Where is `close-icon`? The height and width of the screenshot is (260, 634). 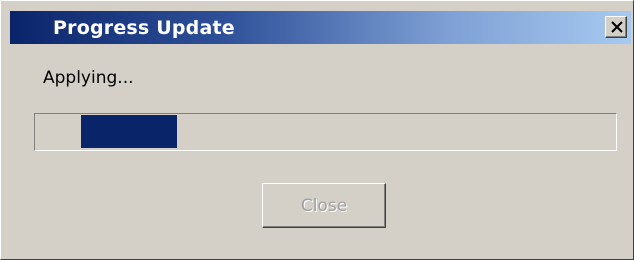 close-icon is located at coordinates (617, 27).